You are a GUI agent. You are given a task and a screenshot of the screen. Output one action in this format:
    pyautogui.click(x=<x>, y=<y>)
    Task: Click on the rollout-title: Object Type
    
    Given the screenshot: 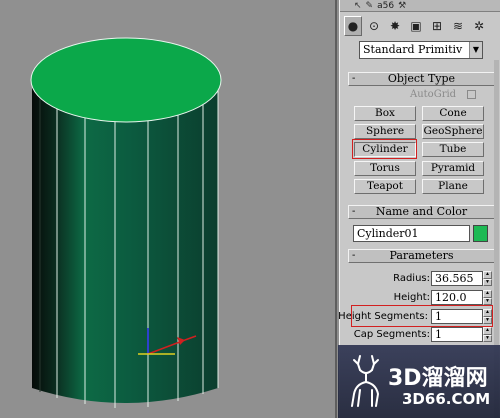 What is the action you would take?
    pyautogui.click(x=421, y=78)
    